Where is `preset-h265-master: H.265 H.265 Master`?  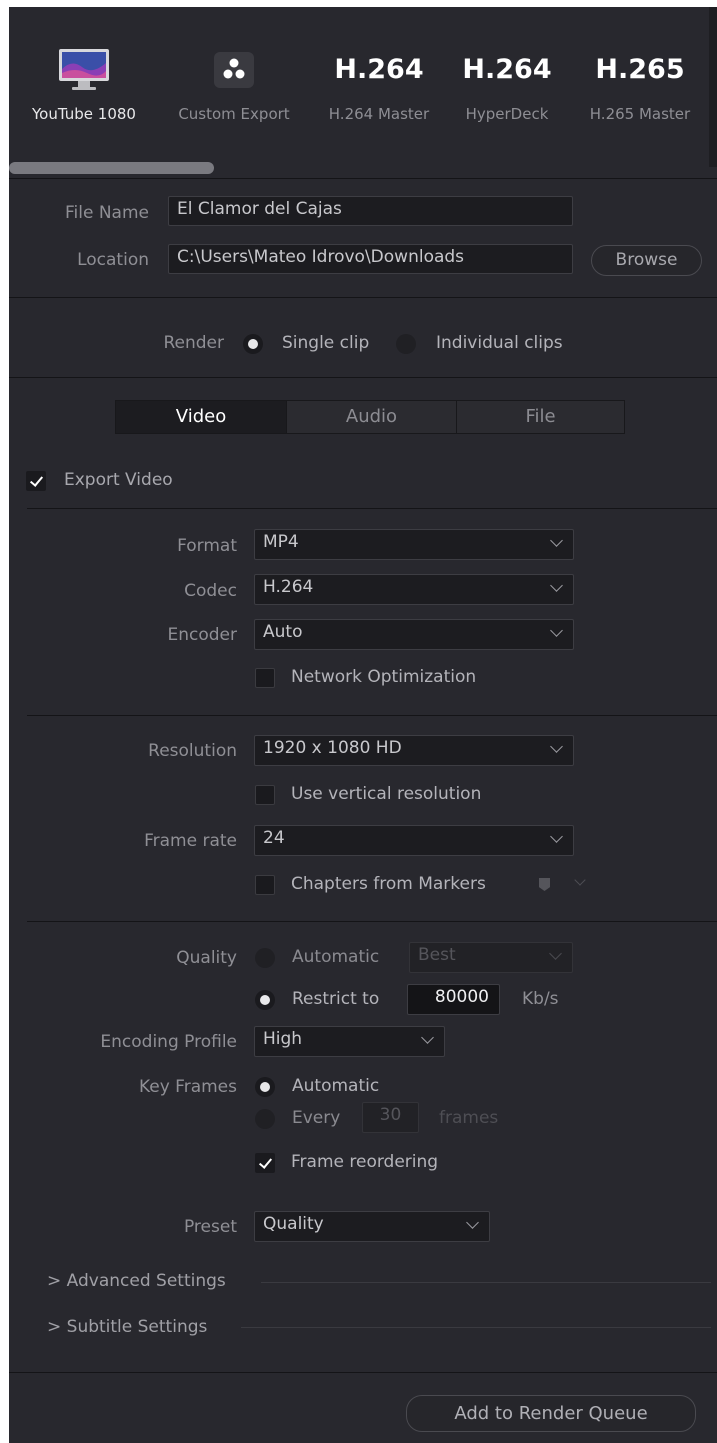
preset-h265-master: H.265 H.265 Master is located at coordinates (640, 85).